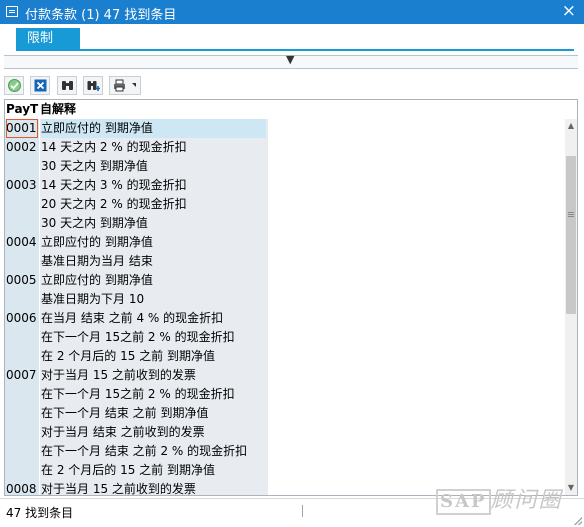 This screenshot has height=527, width=584. I want to click on table-row: 0005 立即应付的 到期净值, so click(136, 280).